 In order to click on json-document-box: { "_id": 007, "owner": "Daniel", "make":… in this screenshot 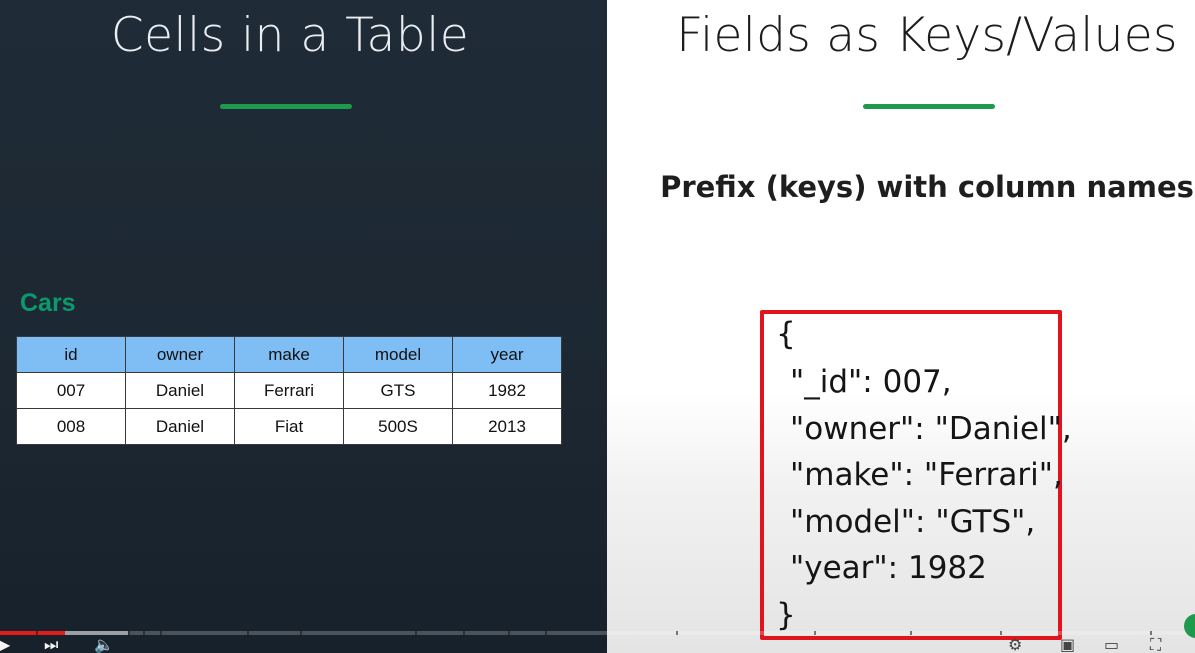, I will do `click(916, 475)`.